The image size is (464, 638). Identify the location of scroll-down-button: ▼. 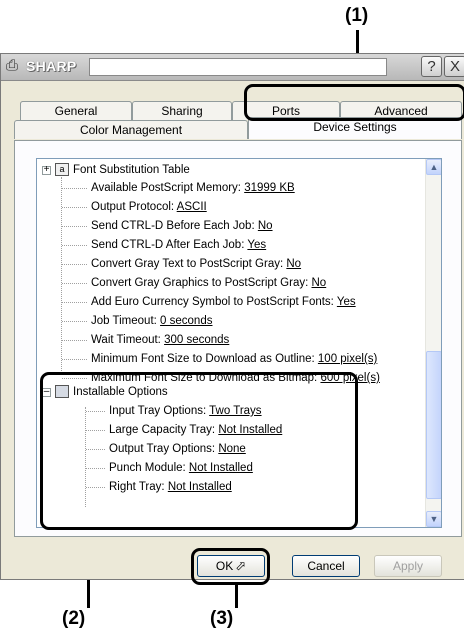
(433, 519).